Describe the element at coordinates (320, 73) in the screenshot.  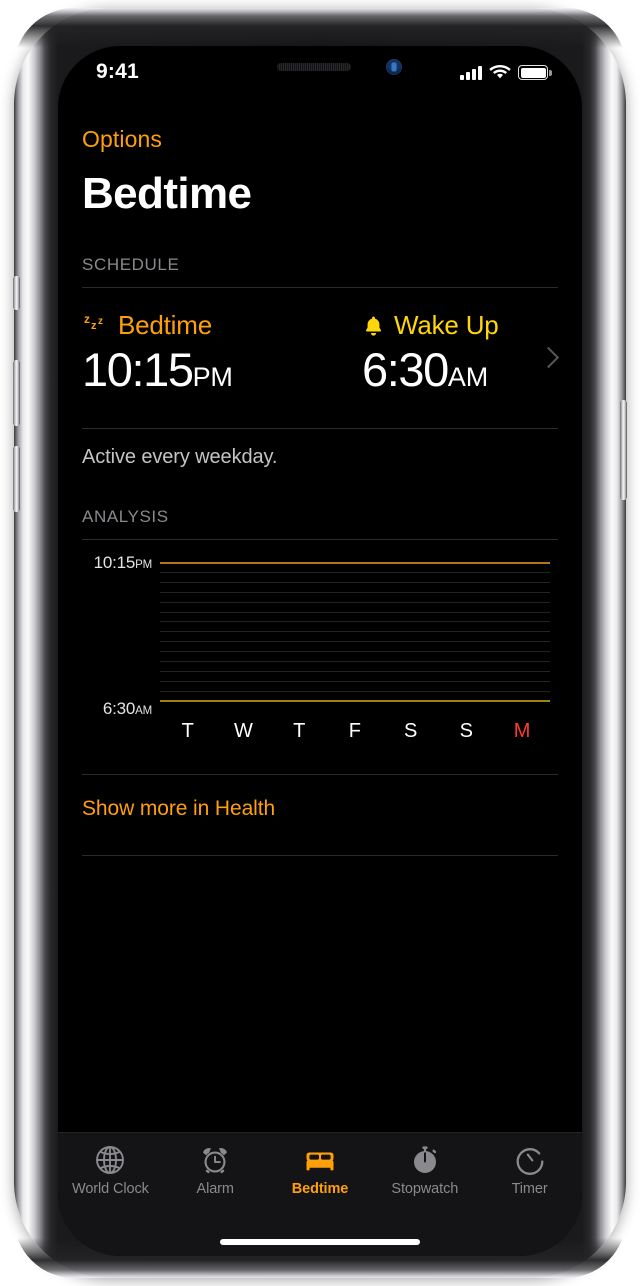
I see `notch` at that location.